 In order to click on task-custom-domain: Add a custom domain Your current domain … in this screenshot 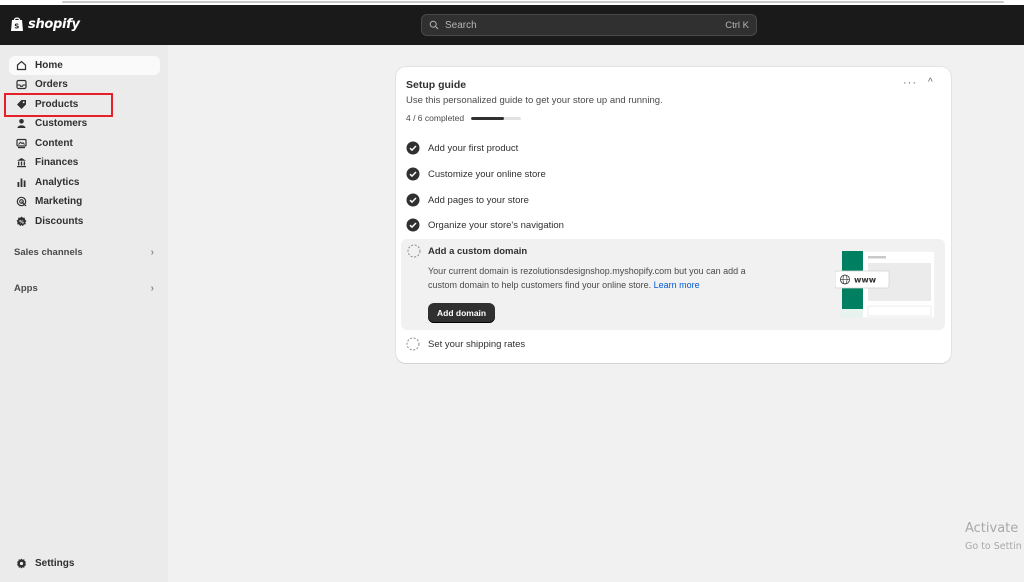, I will do `click(673, 284)`.